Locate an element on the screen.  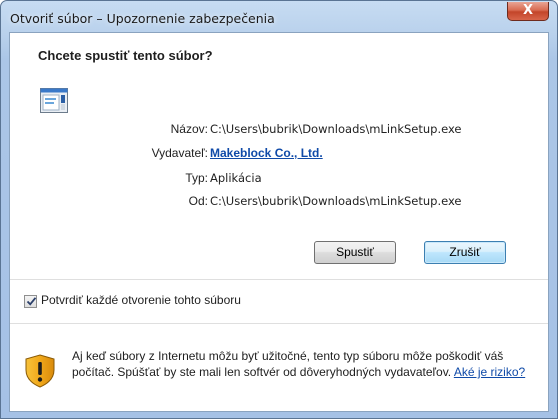
field-publisher-label: Vydavateľ: is located at coordinates (179, 153).